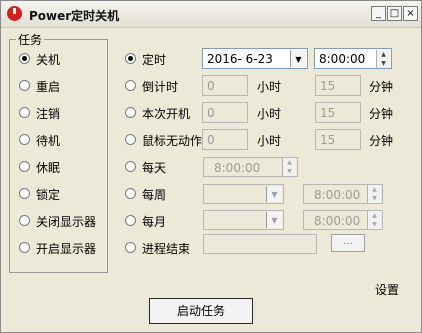 The width and height of the screenshot is (422, 333). Describe the element at coordinates (381, 87) in the screenshot. I see `countdown-minutes-unit: 分钟` at that location.